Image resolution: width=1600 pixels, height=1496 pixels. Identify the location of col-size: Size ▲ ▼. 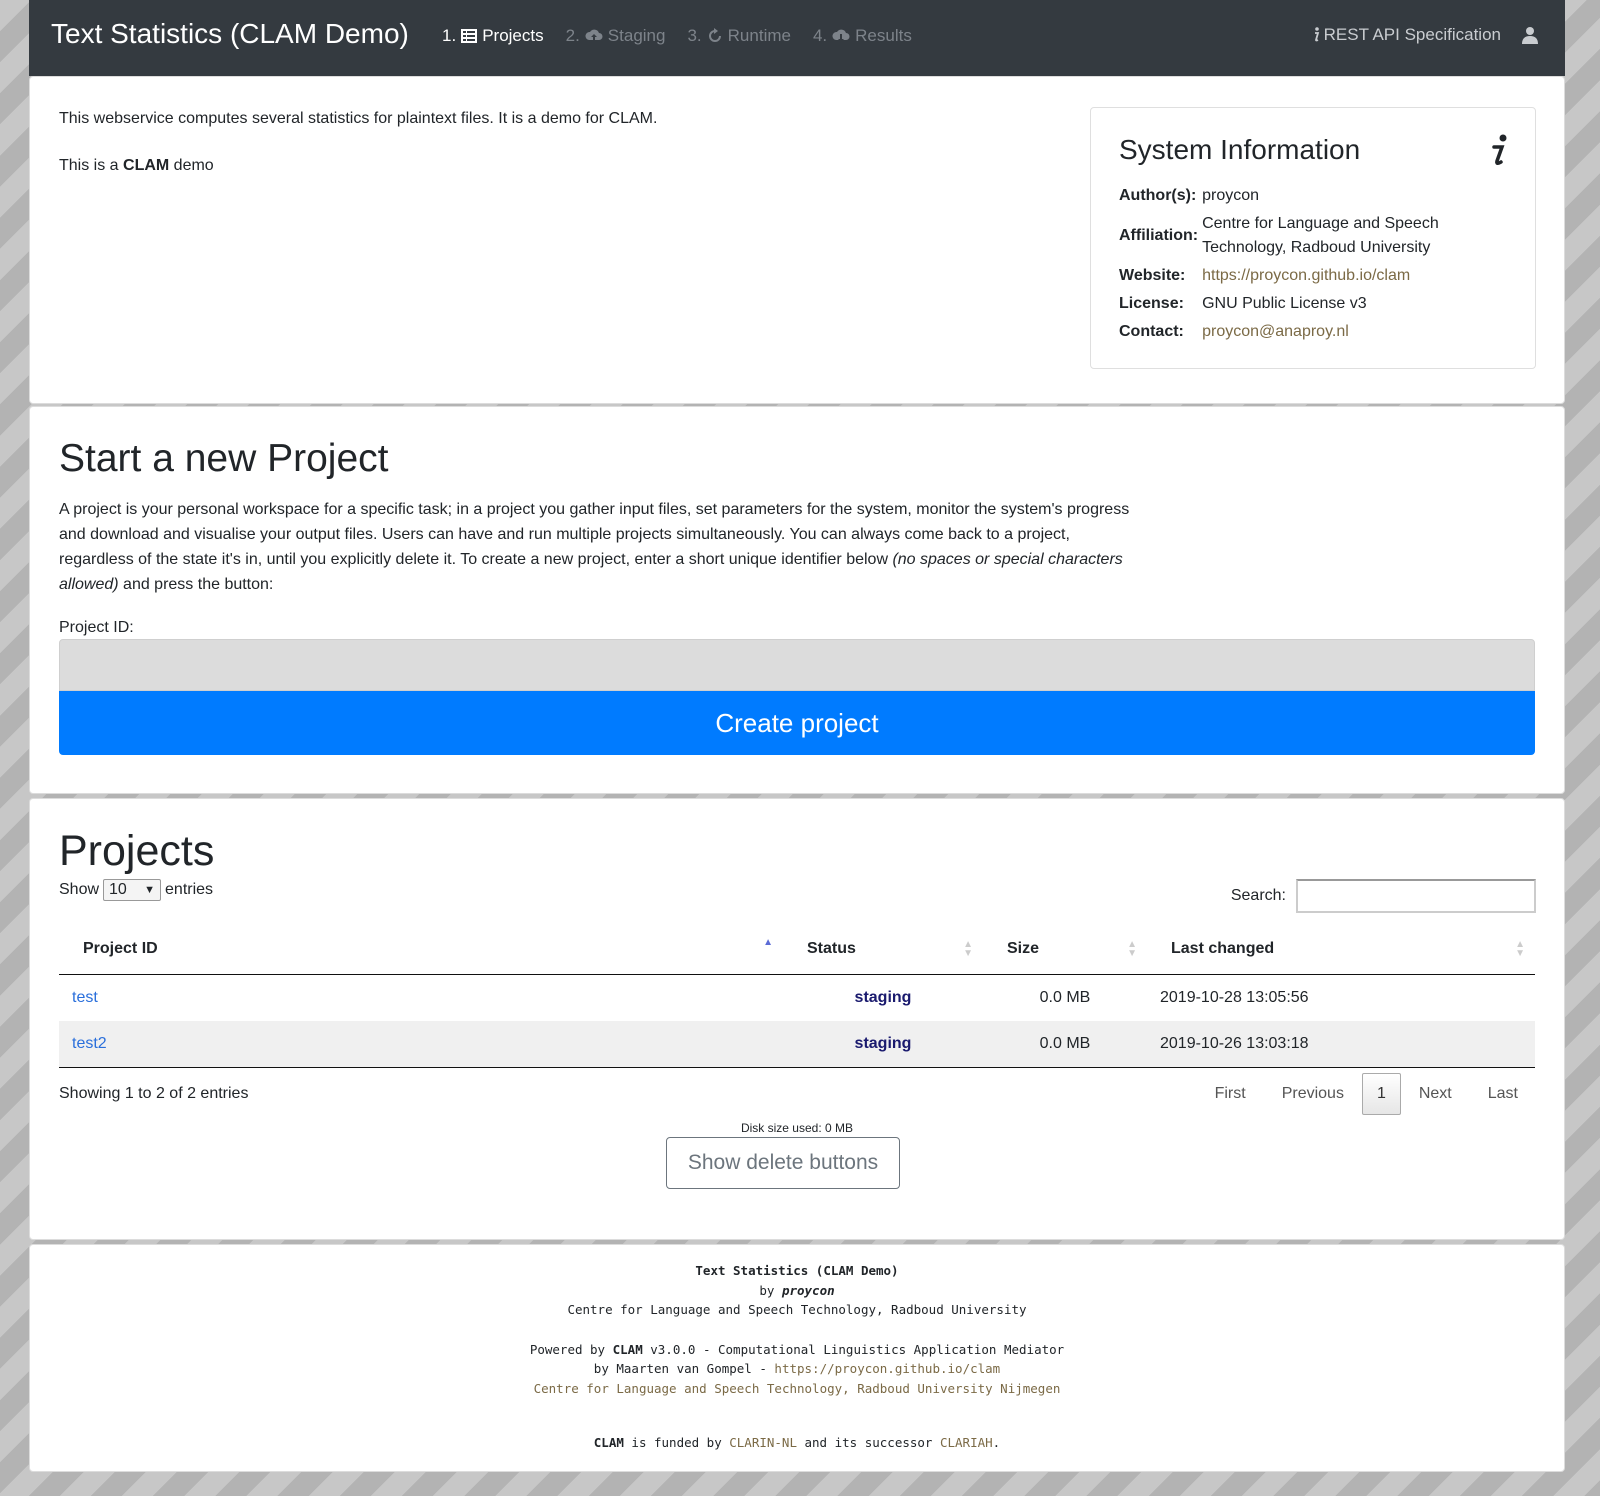
(1065, 949).